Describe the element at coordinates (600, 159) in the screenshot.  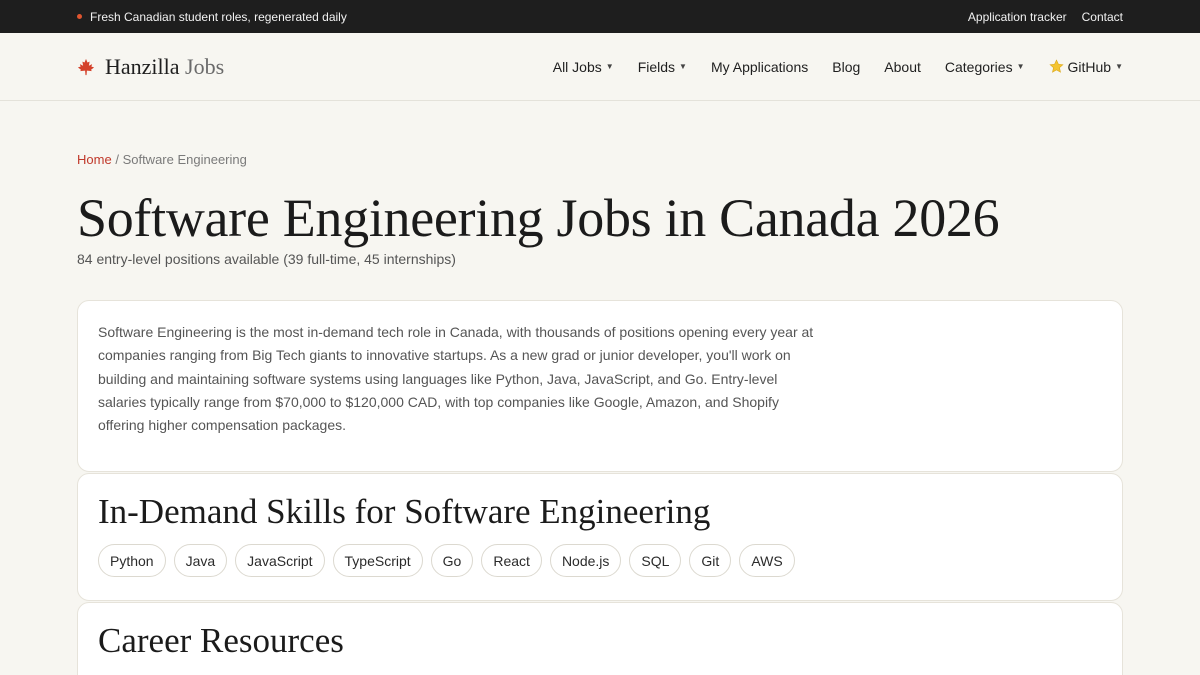
I see `breadcrumb: Home / Software Engineering` at that location.